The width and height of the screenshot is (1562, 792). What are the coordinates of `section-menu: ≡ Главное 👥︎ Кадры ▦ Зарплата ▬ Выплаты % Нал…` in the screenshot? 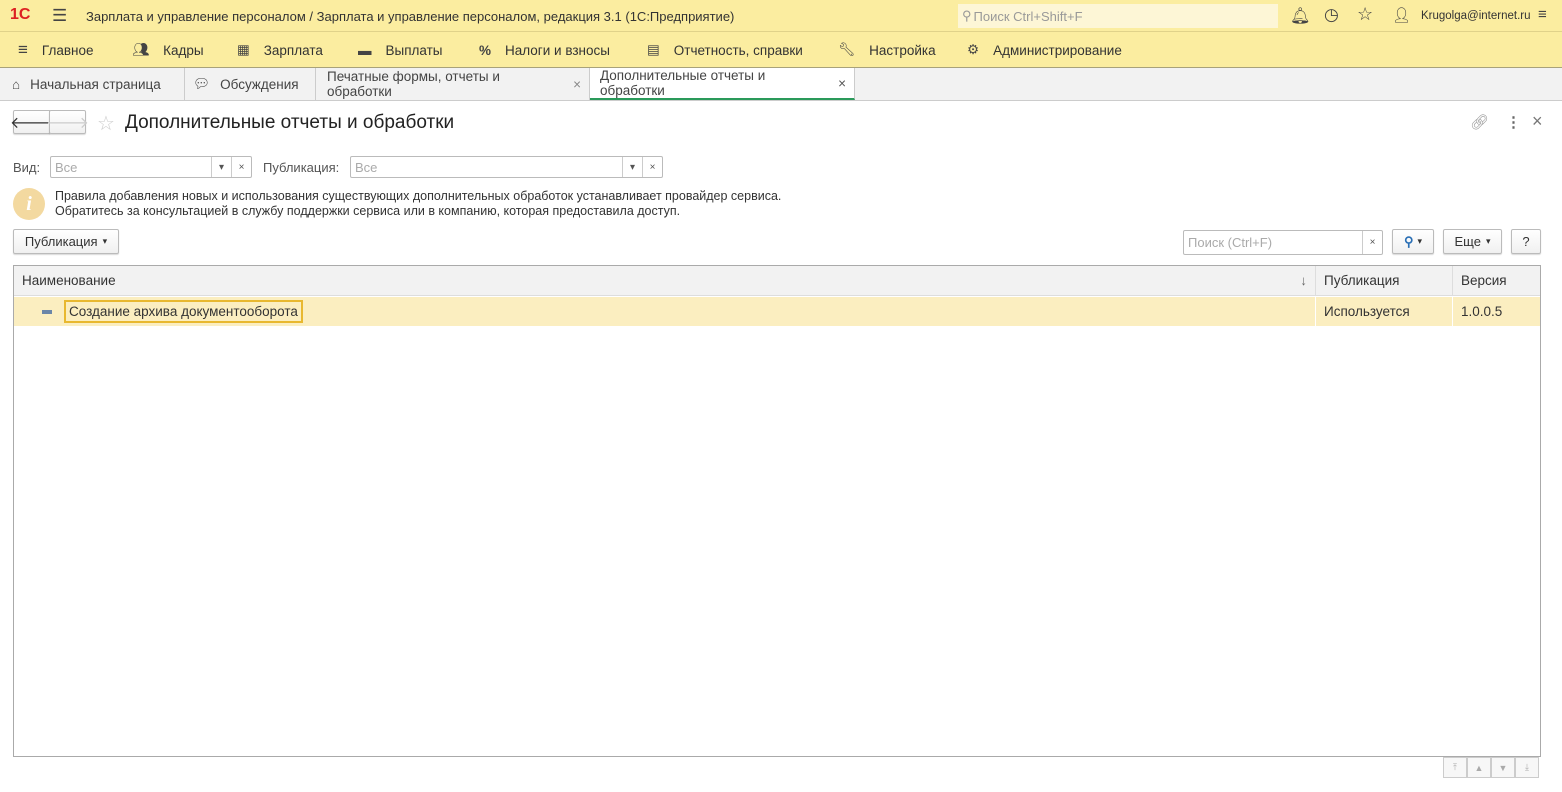 It's located at (781, 50).